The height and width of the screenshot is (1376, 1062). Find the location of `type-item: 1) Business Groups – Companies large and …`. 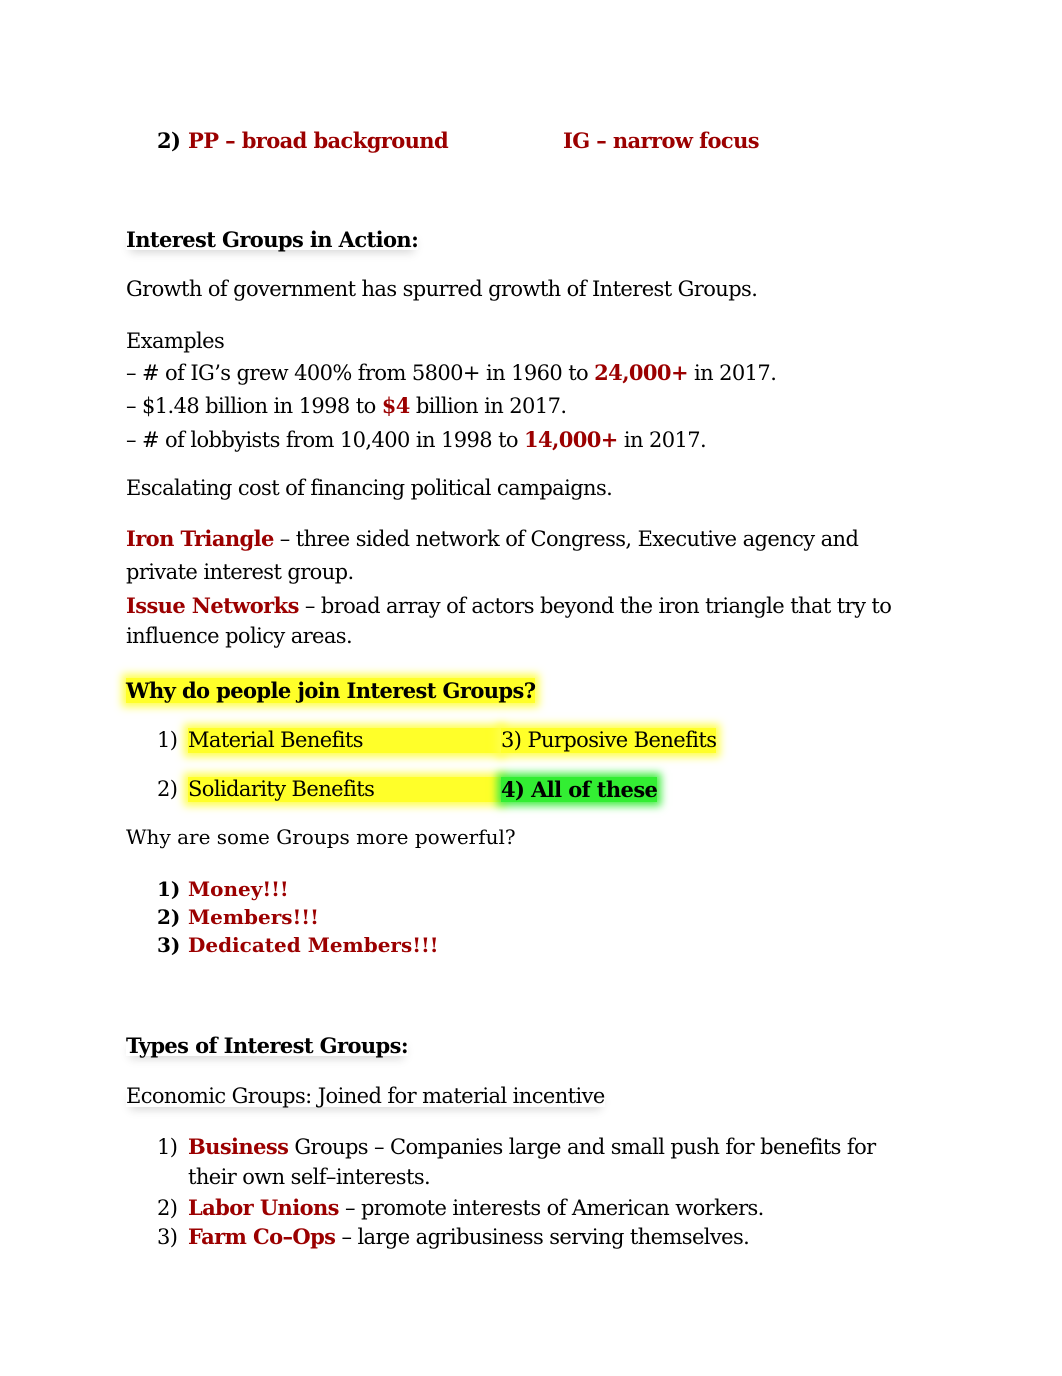

type-item: 1) Business Groups – Companies large and … is located at coordinates (516, 1146).